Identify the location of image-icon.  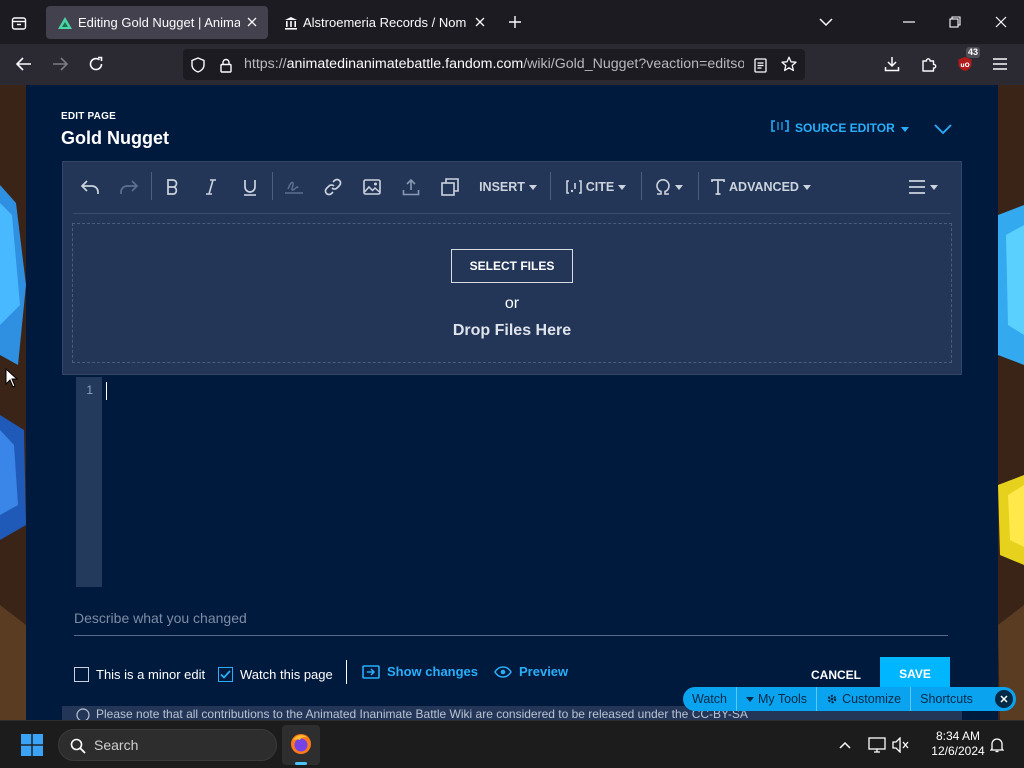
(372, 187).